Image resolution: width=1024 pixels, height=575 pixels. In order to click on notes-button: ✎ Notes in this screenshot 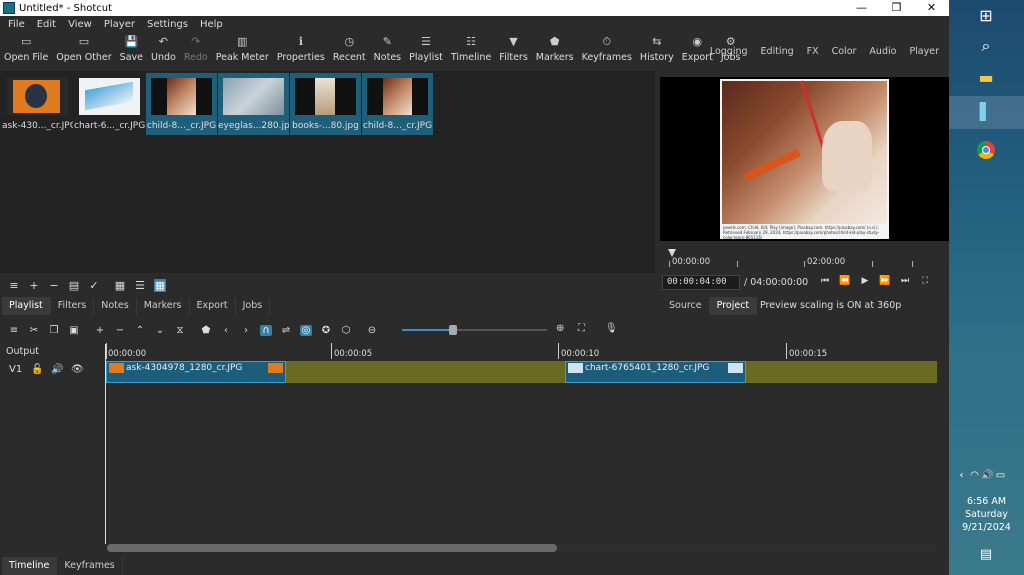, I will do `click(387, 48)`.